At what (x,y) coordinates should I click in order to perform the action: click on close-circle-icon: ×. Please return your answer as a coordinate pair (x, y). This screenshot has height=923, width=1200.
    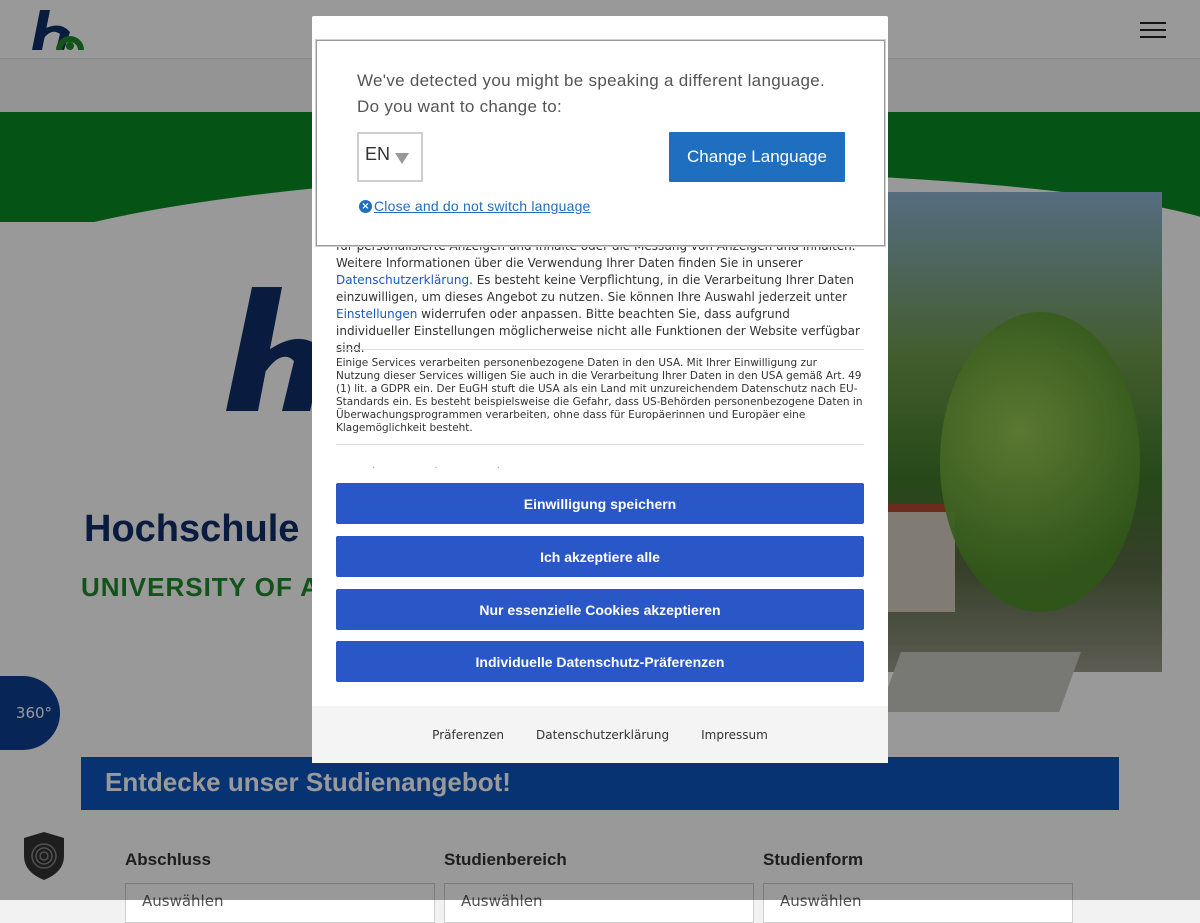
    Looking at the image, I should click on (365, 206).